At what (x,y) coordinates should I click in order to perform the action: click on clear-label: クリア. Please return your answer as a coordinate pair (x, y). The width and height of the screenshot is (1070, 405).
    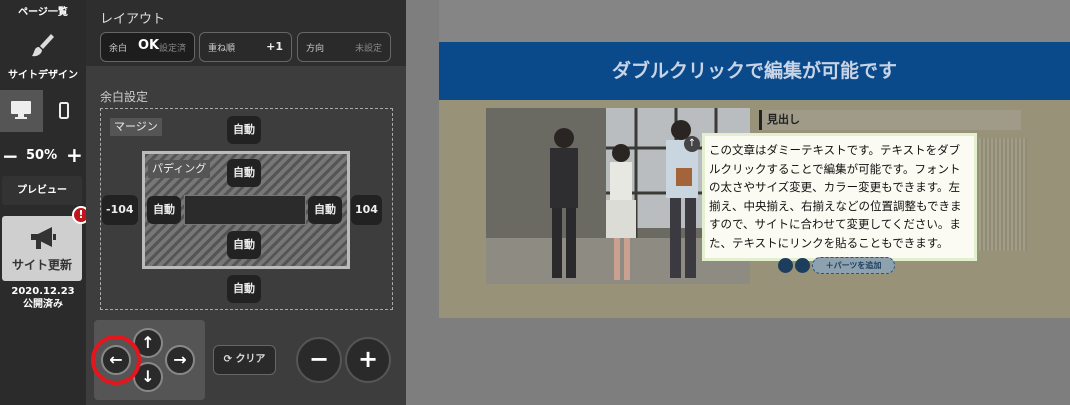
    Looking at the image, I should click on (250, 359).